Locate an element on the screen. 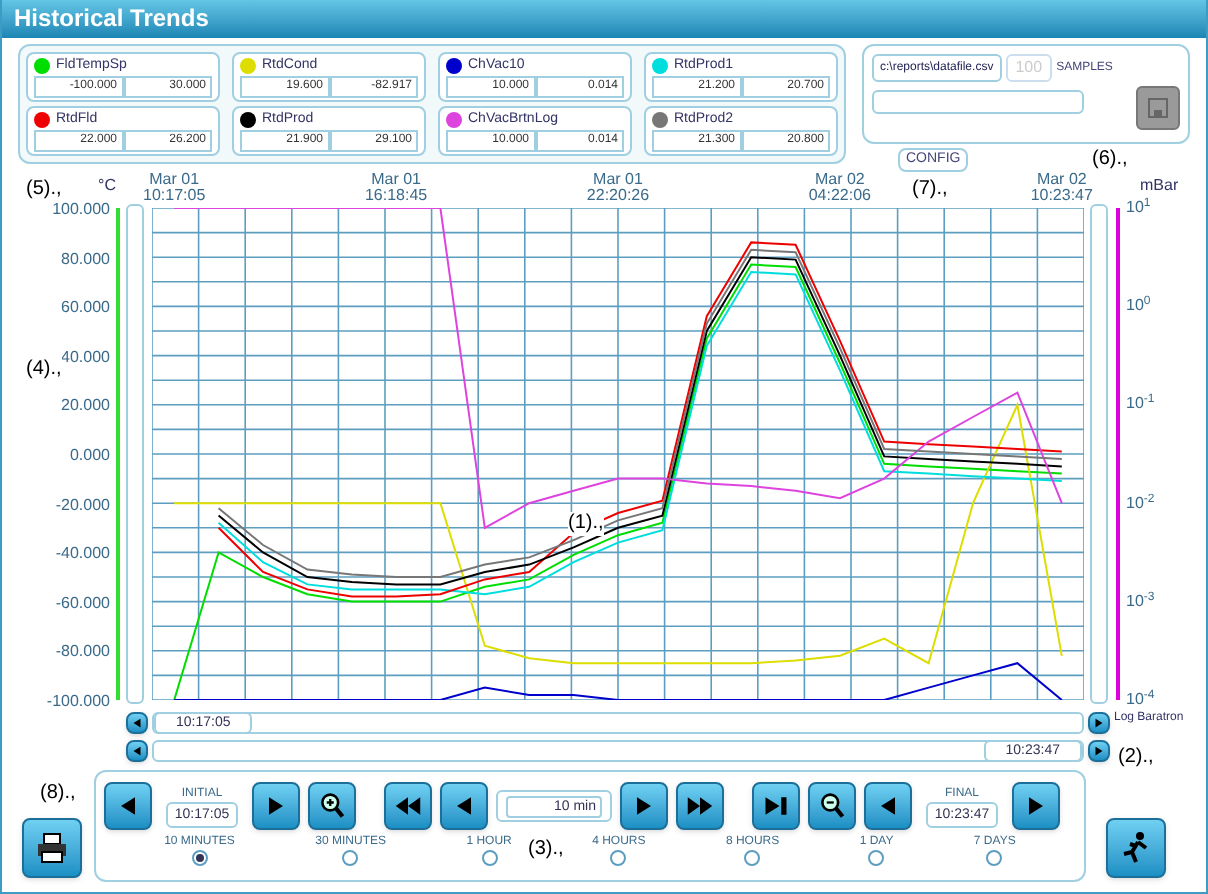 This screenshot has height=894, width=1208. step-back-button is located at coordinates (464, 806).